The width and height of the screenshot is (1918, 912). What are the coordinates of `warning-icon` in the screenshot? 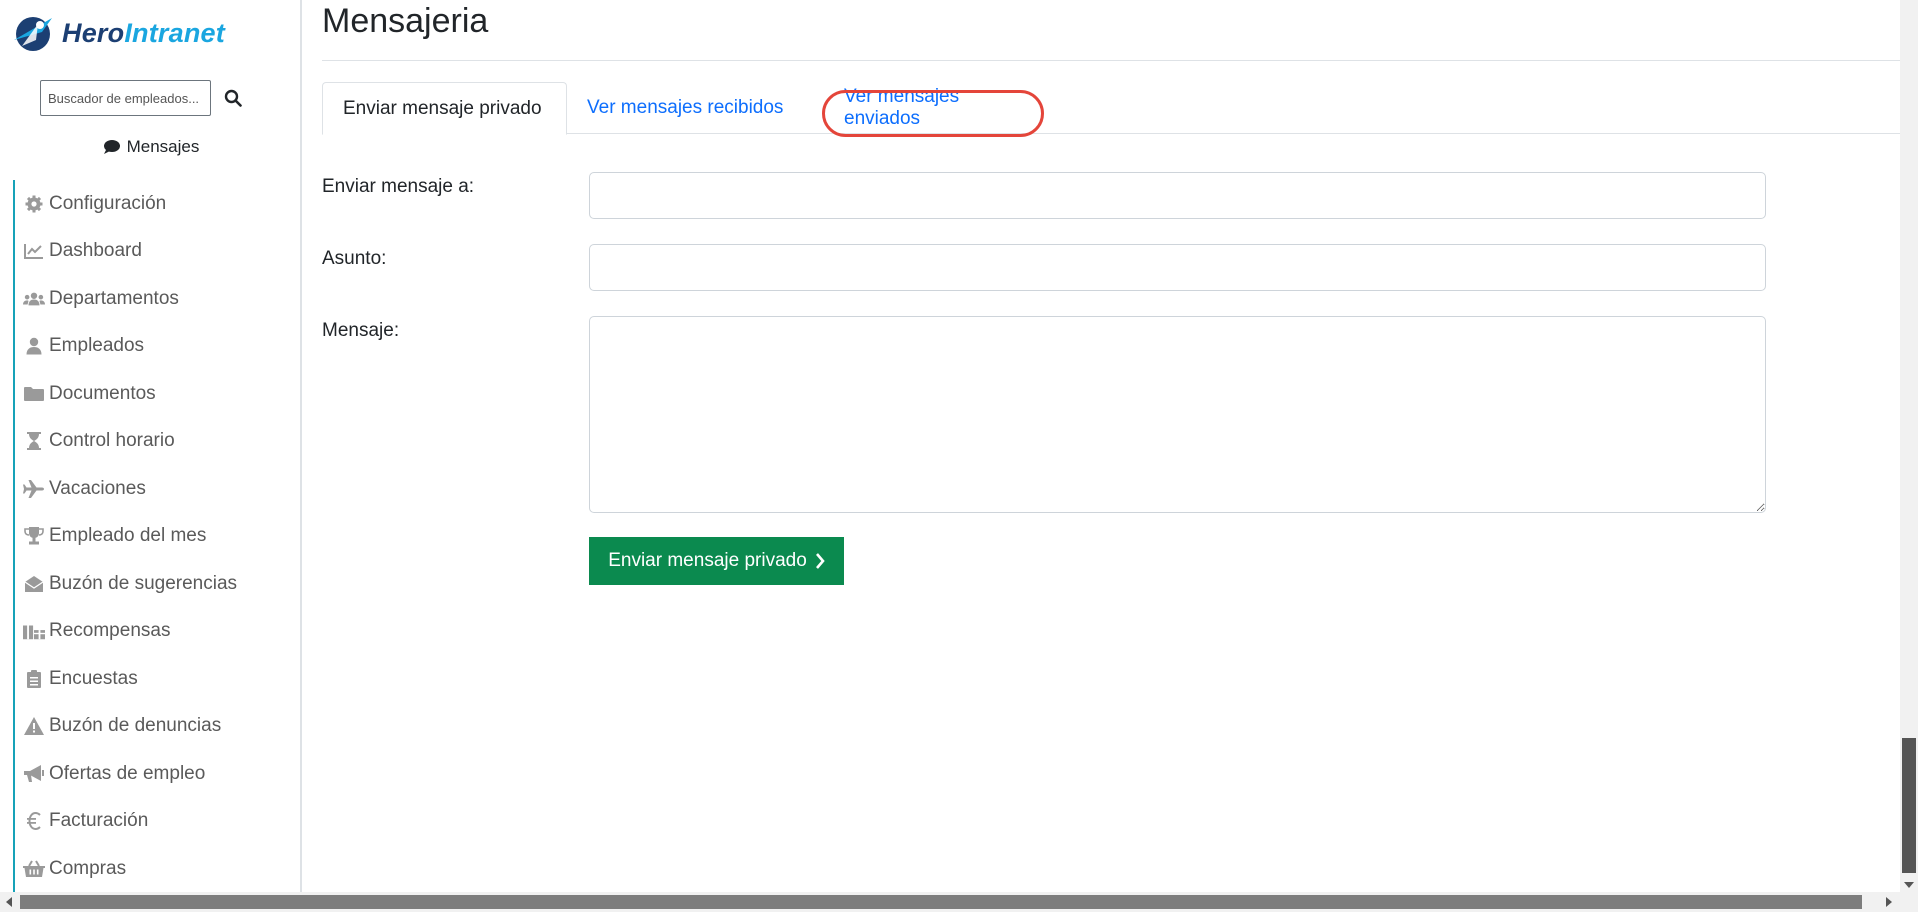 It's located at (34, 726).